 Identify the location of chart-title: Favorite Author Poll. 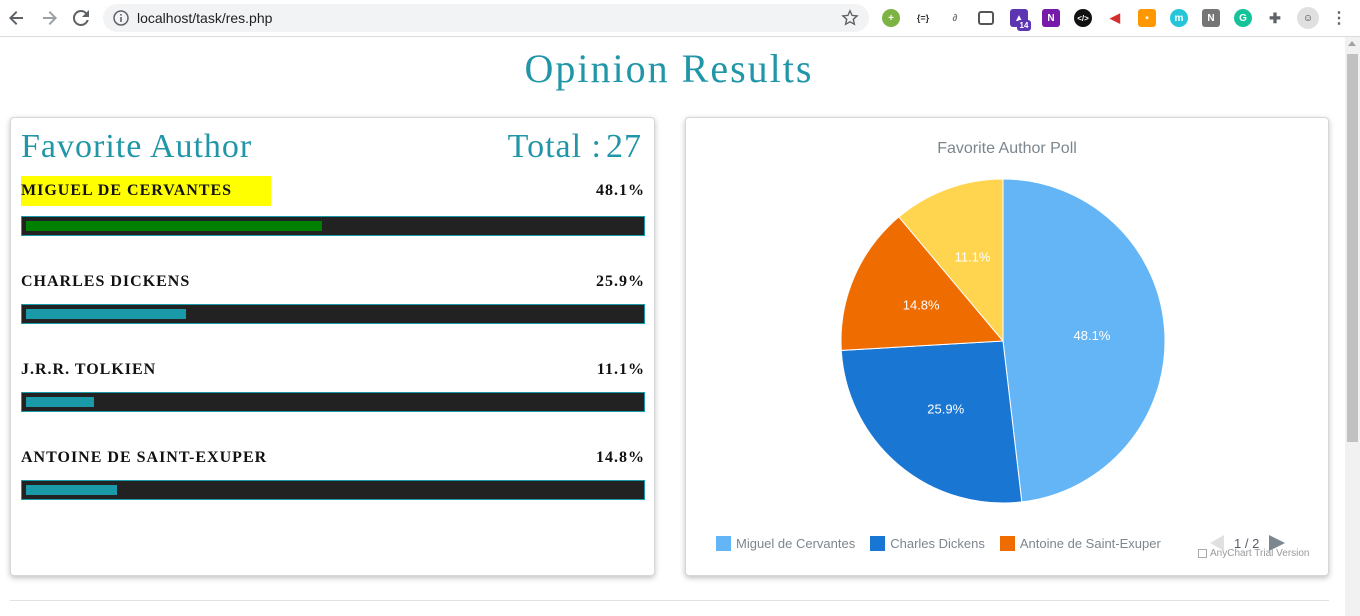
(1007, 148).